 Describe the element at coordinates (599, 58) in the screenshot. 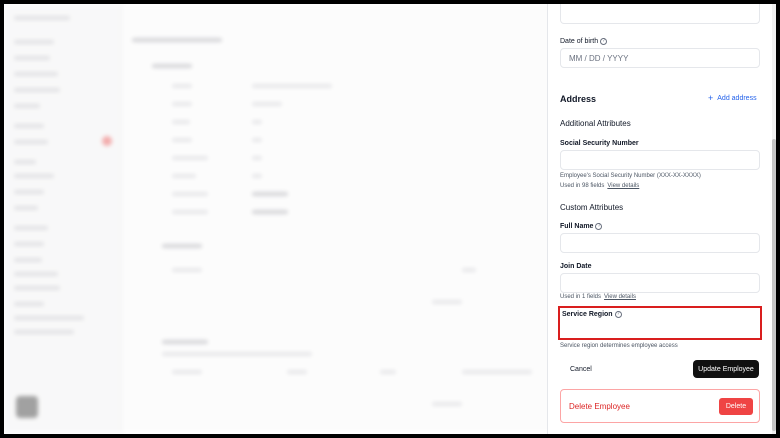

I see `dob-placeholder: MM / DD / YYYY` at that location.